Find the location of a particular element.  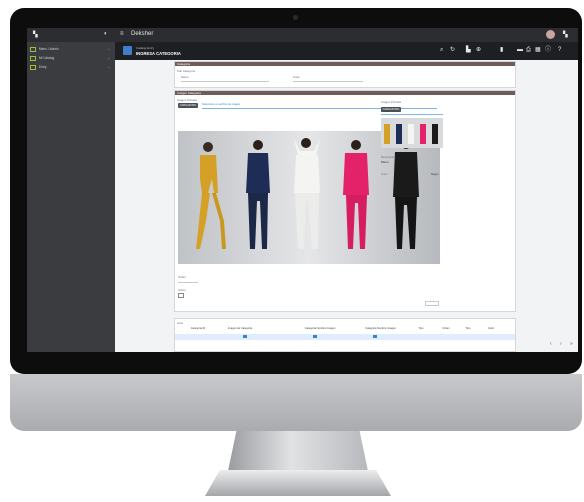

table-title: Lista is located at coordinates (180, 323).